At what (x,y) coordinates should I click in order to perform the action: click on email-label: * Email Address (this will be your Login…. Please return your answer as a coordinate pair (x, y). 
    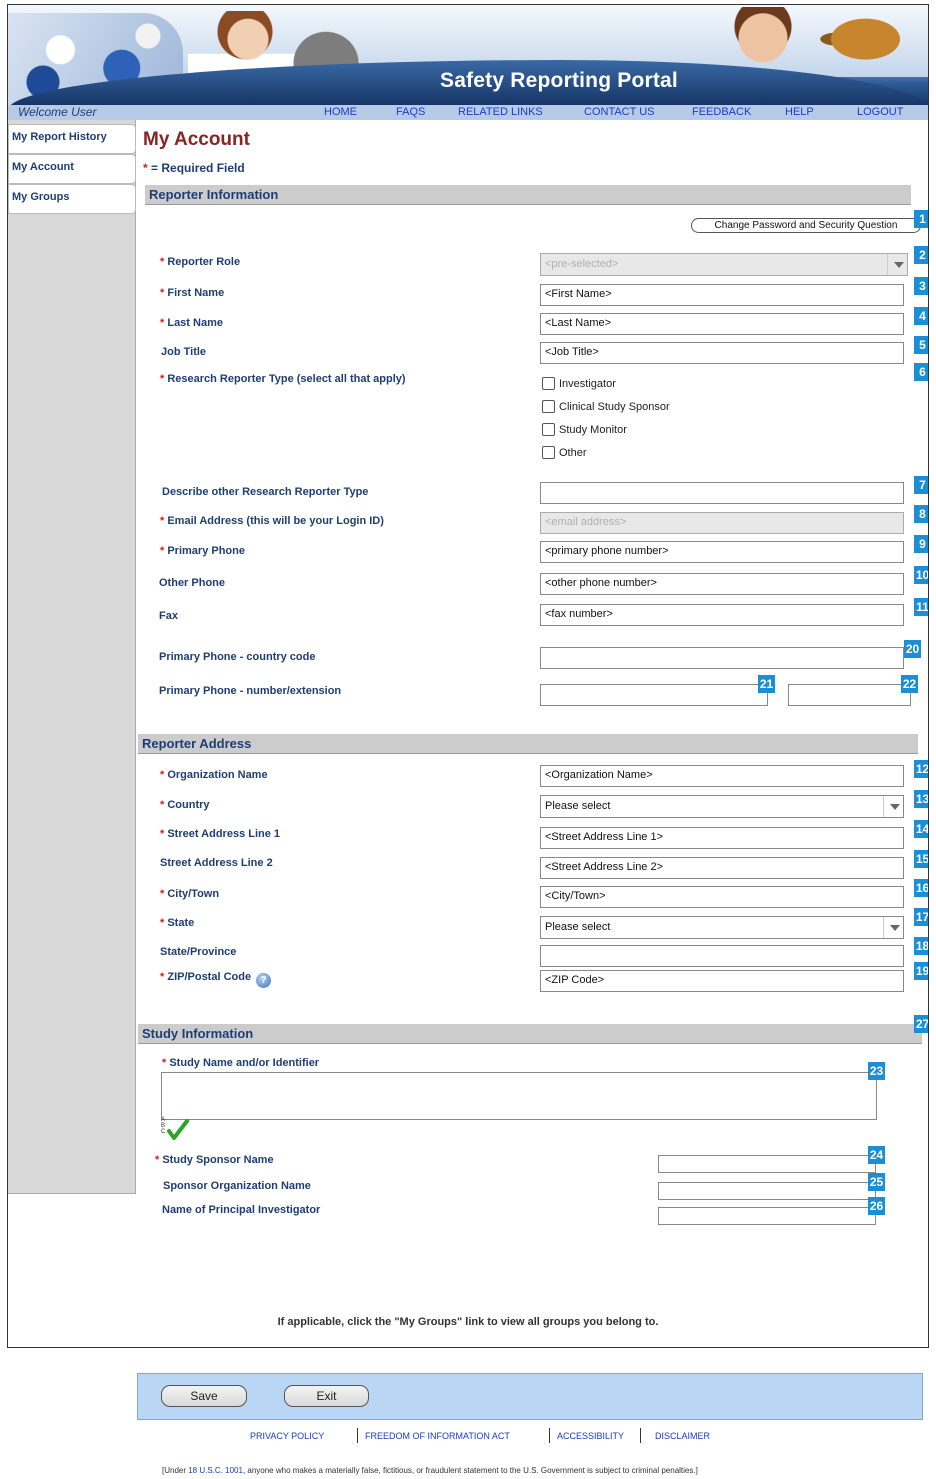
    Looking at the image, I should click on (272, 521).